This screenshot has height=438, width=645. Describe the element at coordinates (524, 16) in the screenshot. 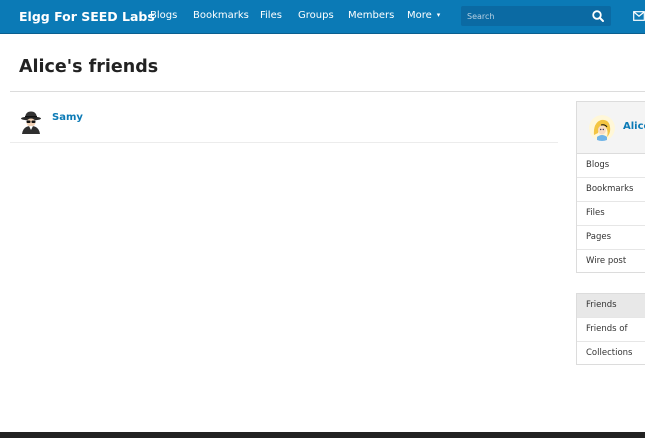

I see `search-input` at that location.